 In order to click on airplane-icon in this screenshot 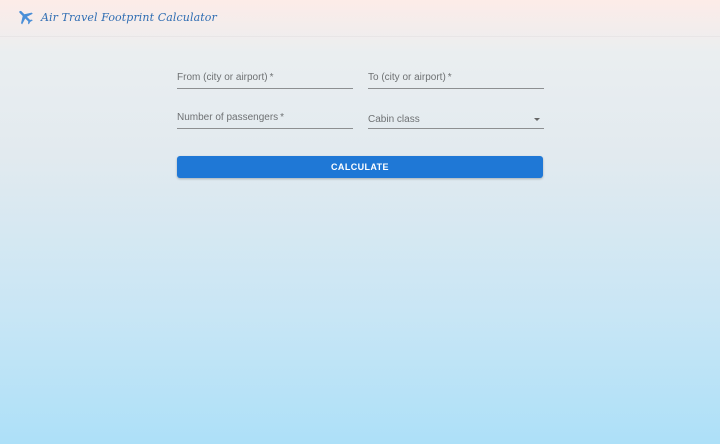, I will do `click(25, 16)`.